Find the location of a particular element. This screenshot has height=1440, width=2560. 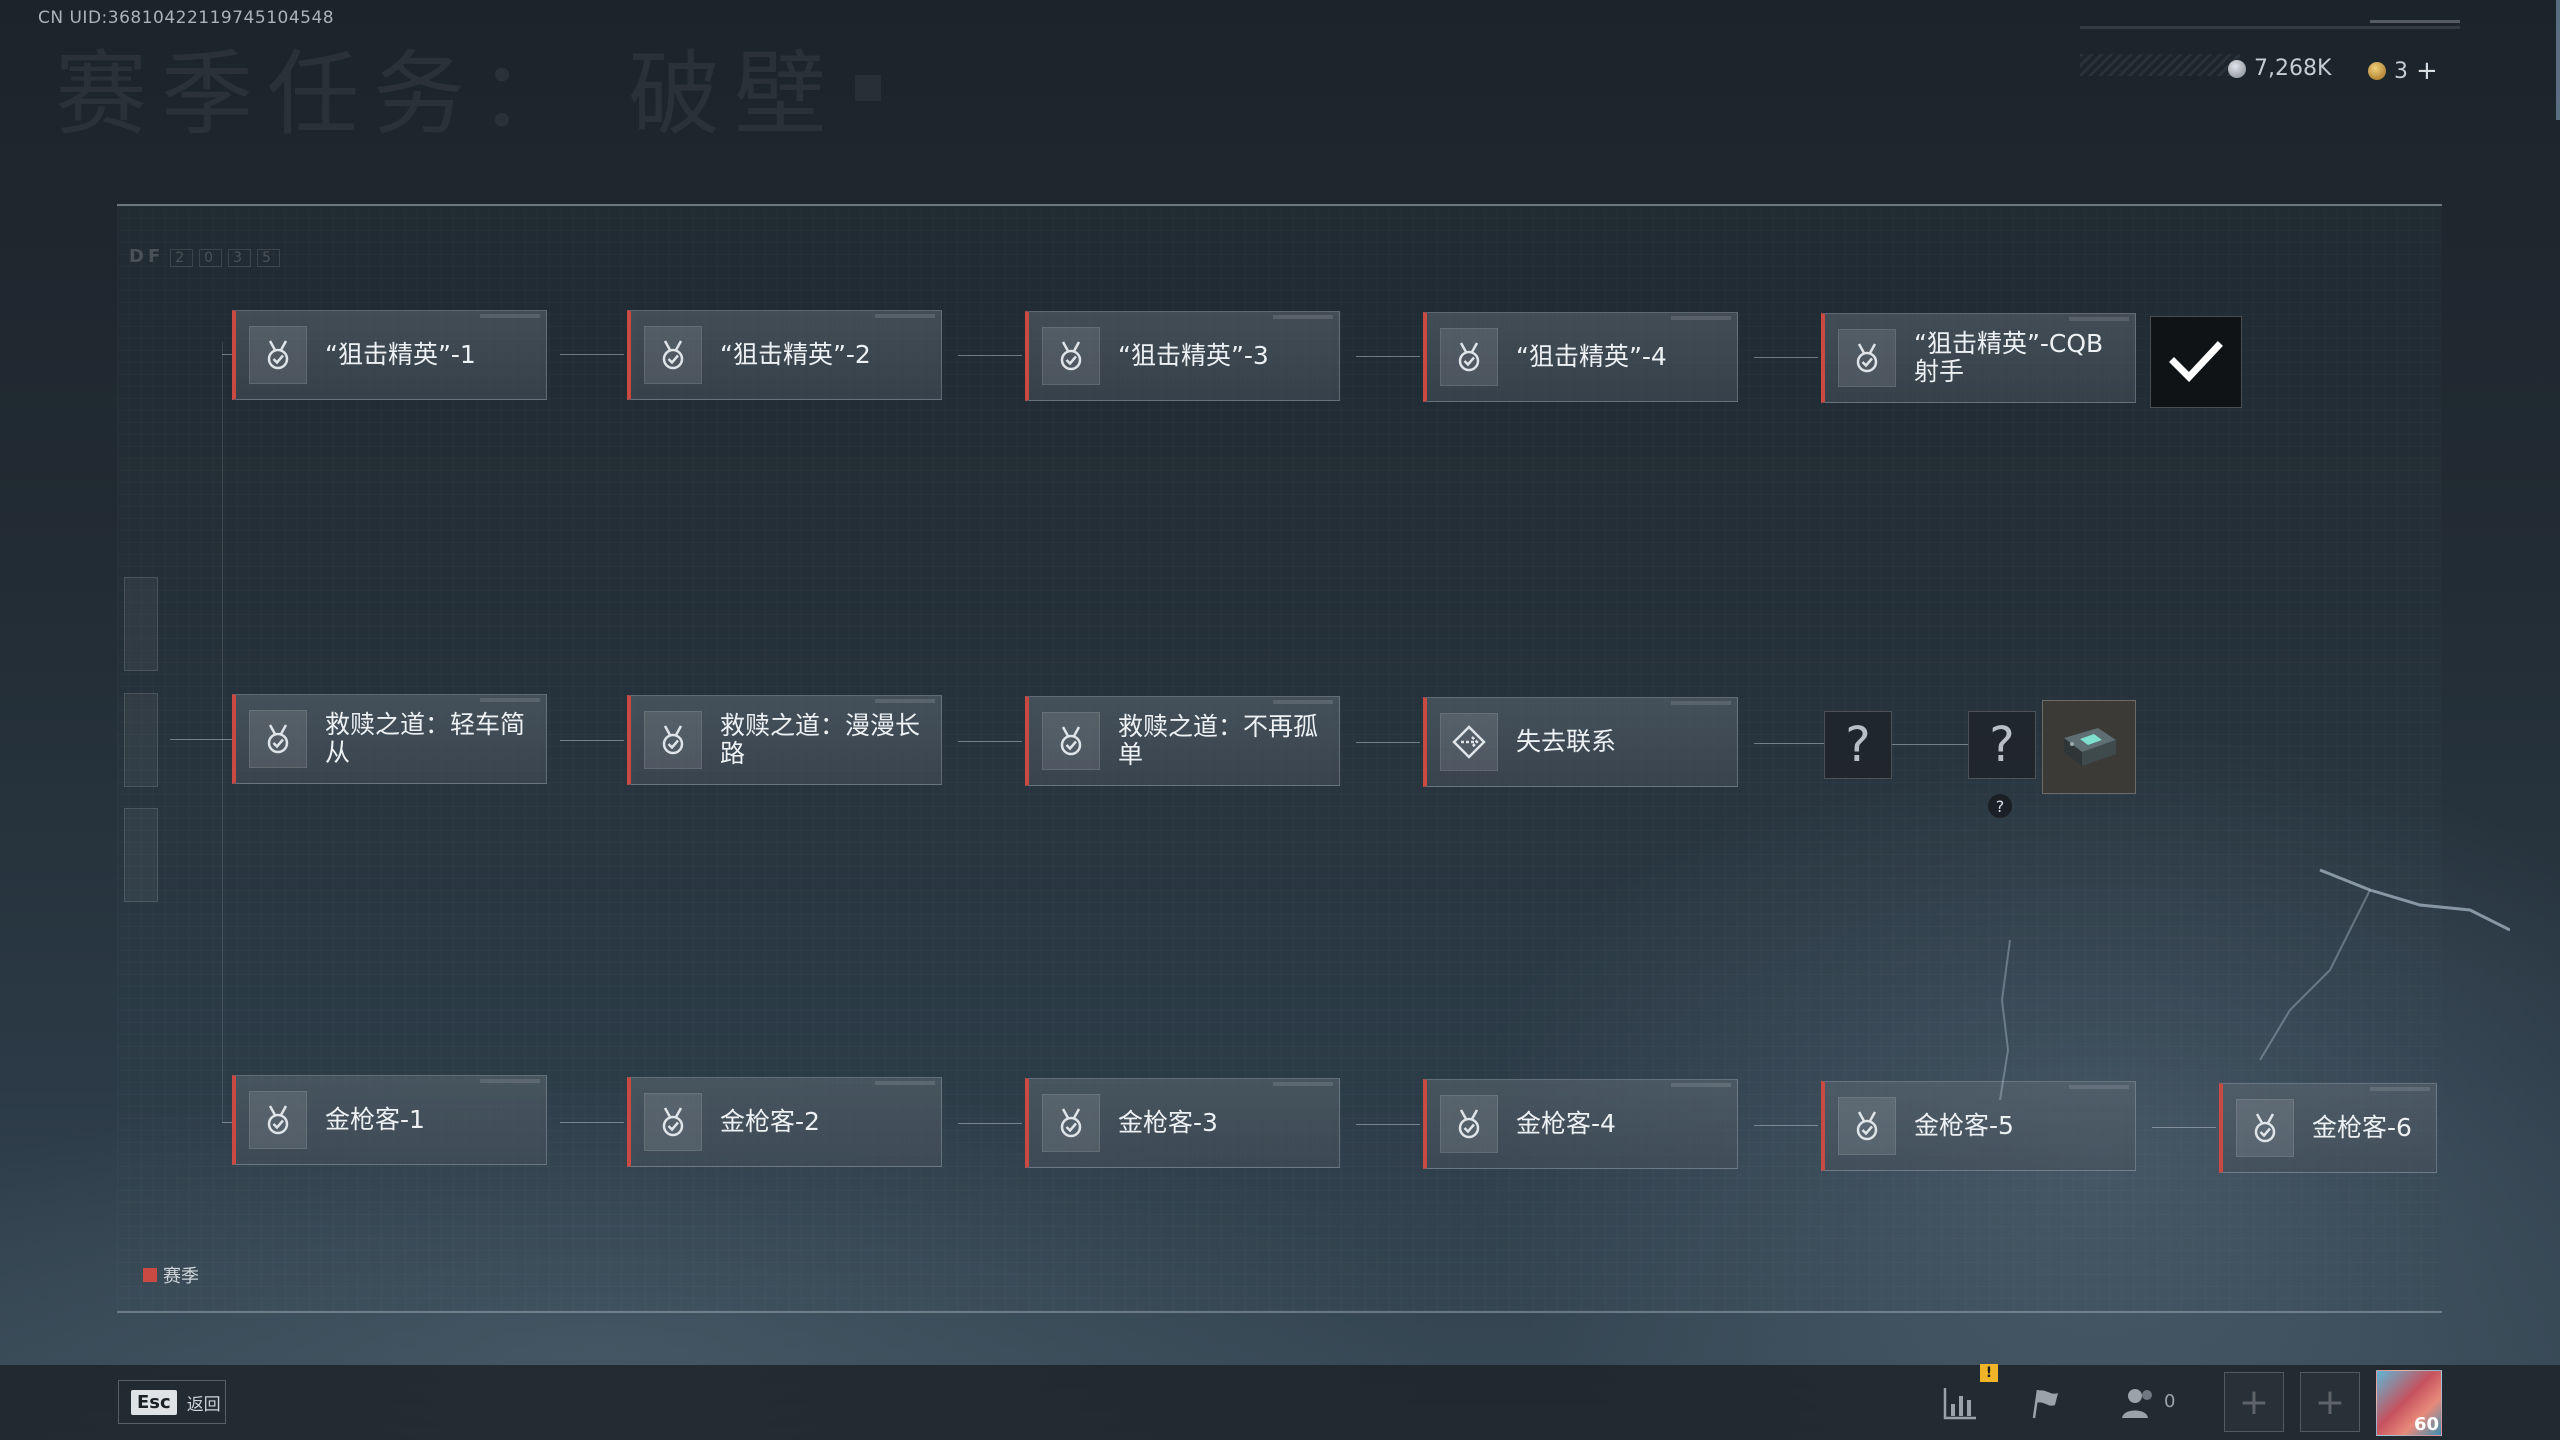

task-label: 救赎之道：不再孤单 is located at coordinates (1218, 740).